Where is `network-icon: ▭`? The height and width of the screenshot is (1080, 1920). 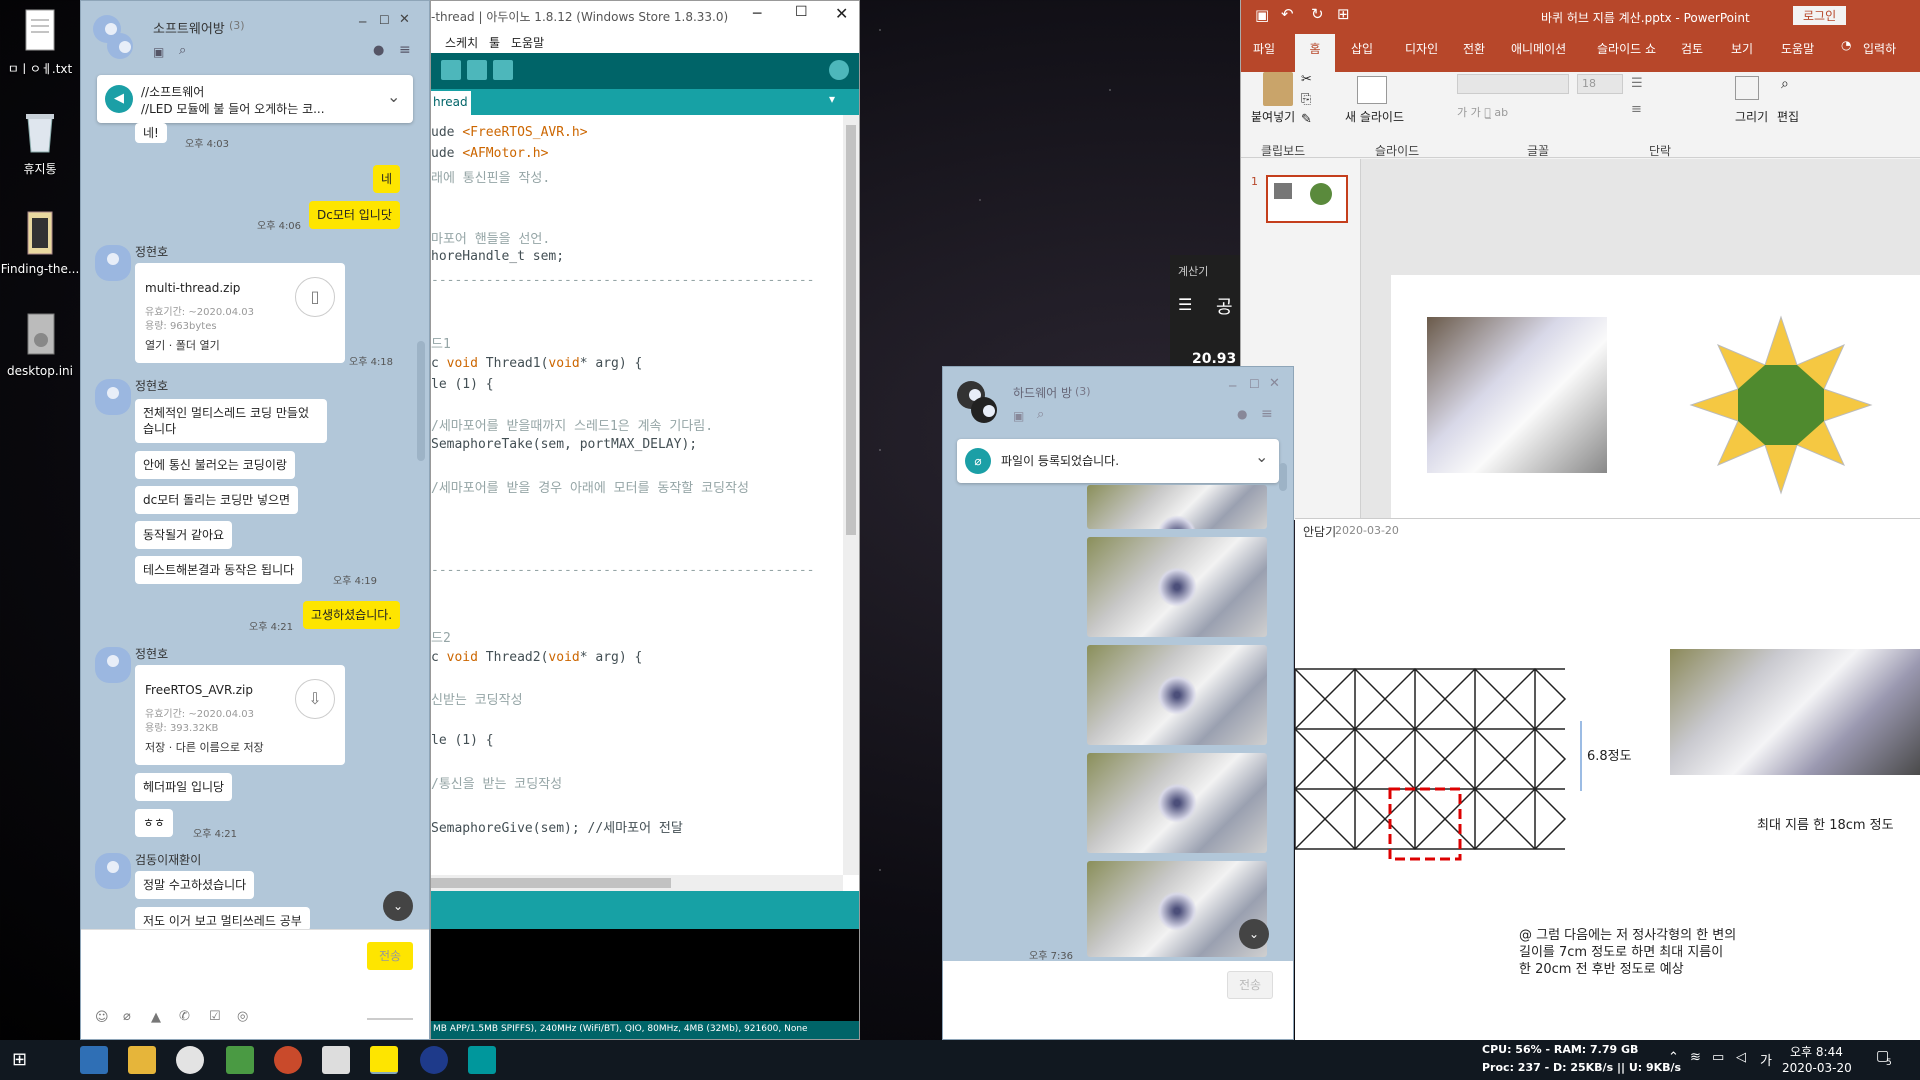 network-icon: ▭ is located at coordinates (1718, 1057).